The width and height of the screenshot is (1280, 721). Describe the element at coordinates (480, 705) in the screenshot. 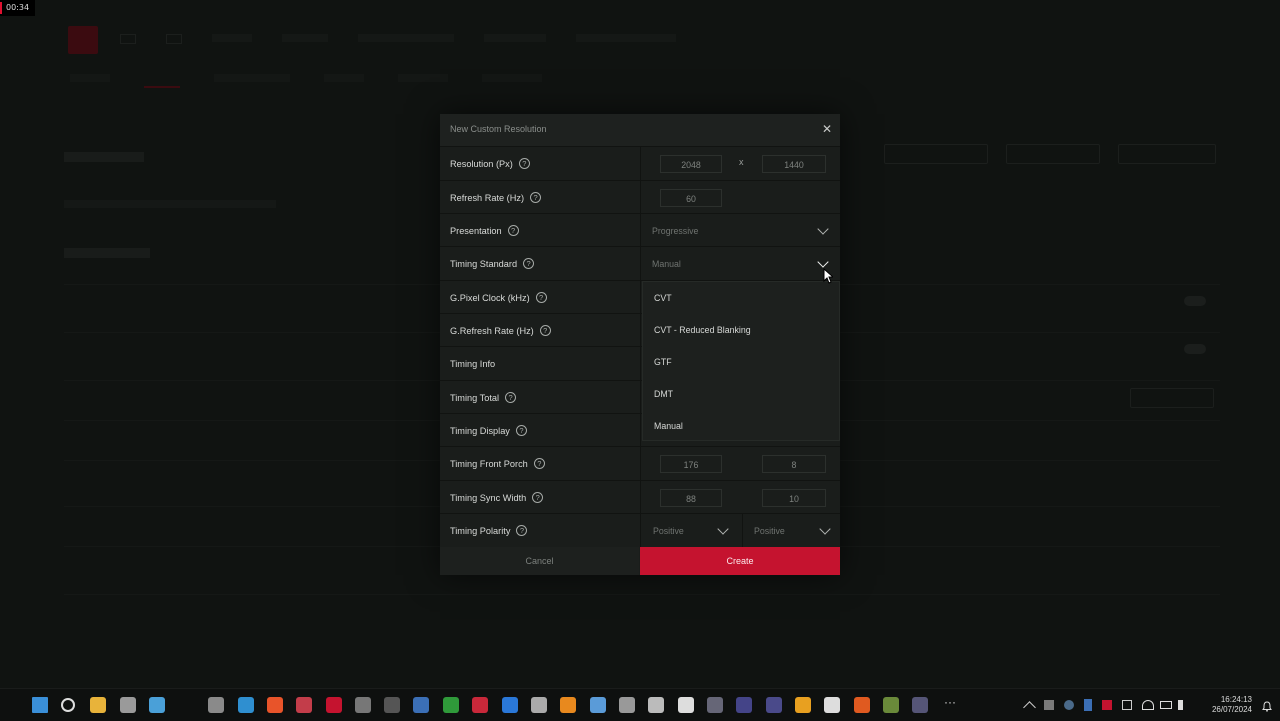

I see `autodesk-icon` at that location.